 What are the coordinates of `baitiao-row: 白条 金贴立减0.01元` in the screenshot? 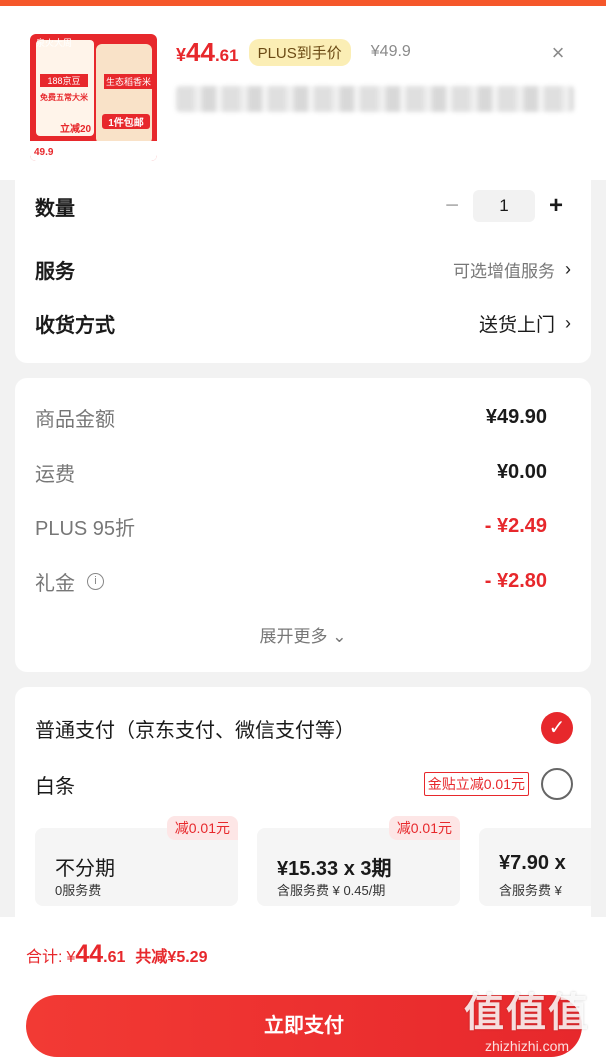 It's located at (304, 784).